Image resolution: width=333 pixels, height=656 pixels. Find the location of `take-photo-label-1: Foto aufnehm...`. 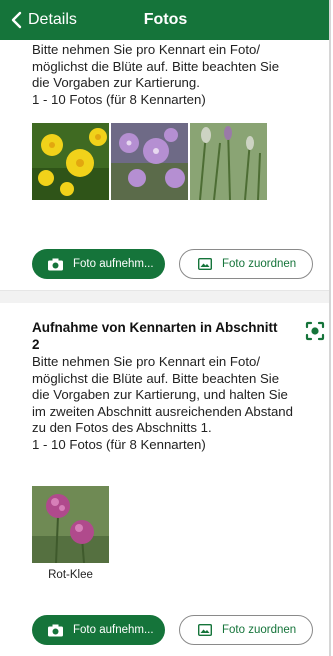

take-photo-label-1: Foto aufnehm... is located at coordinates (113, 264).